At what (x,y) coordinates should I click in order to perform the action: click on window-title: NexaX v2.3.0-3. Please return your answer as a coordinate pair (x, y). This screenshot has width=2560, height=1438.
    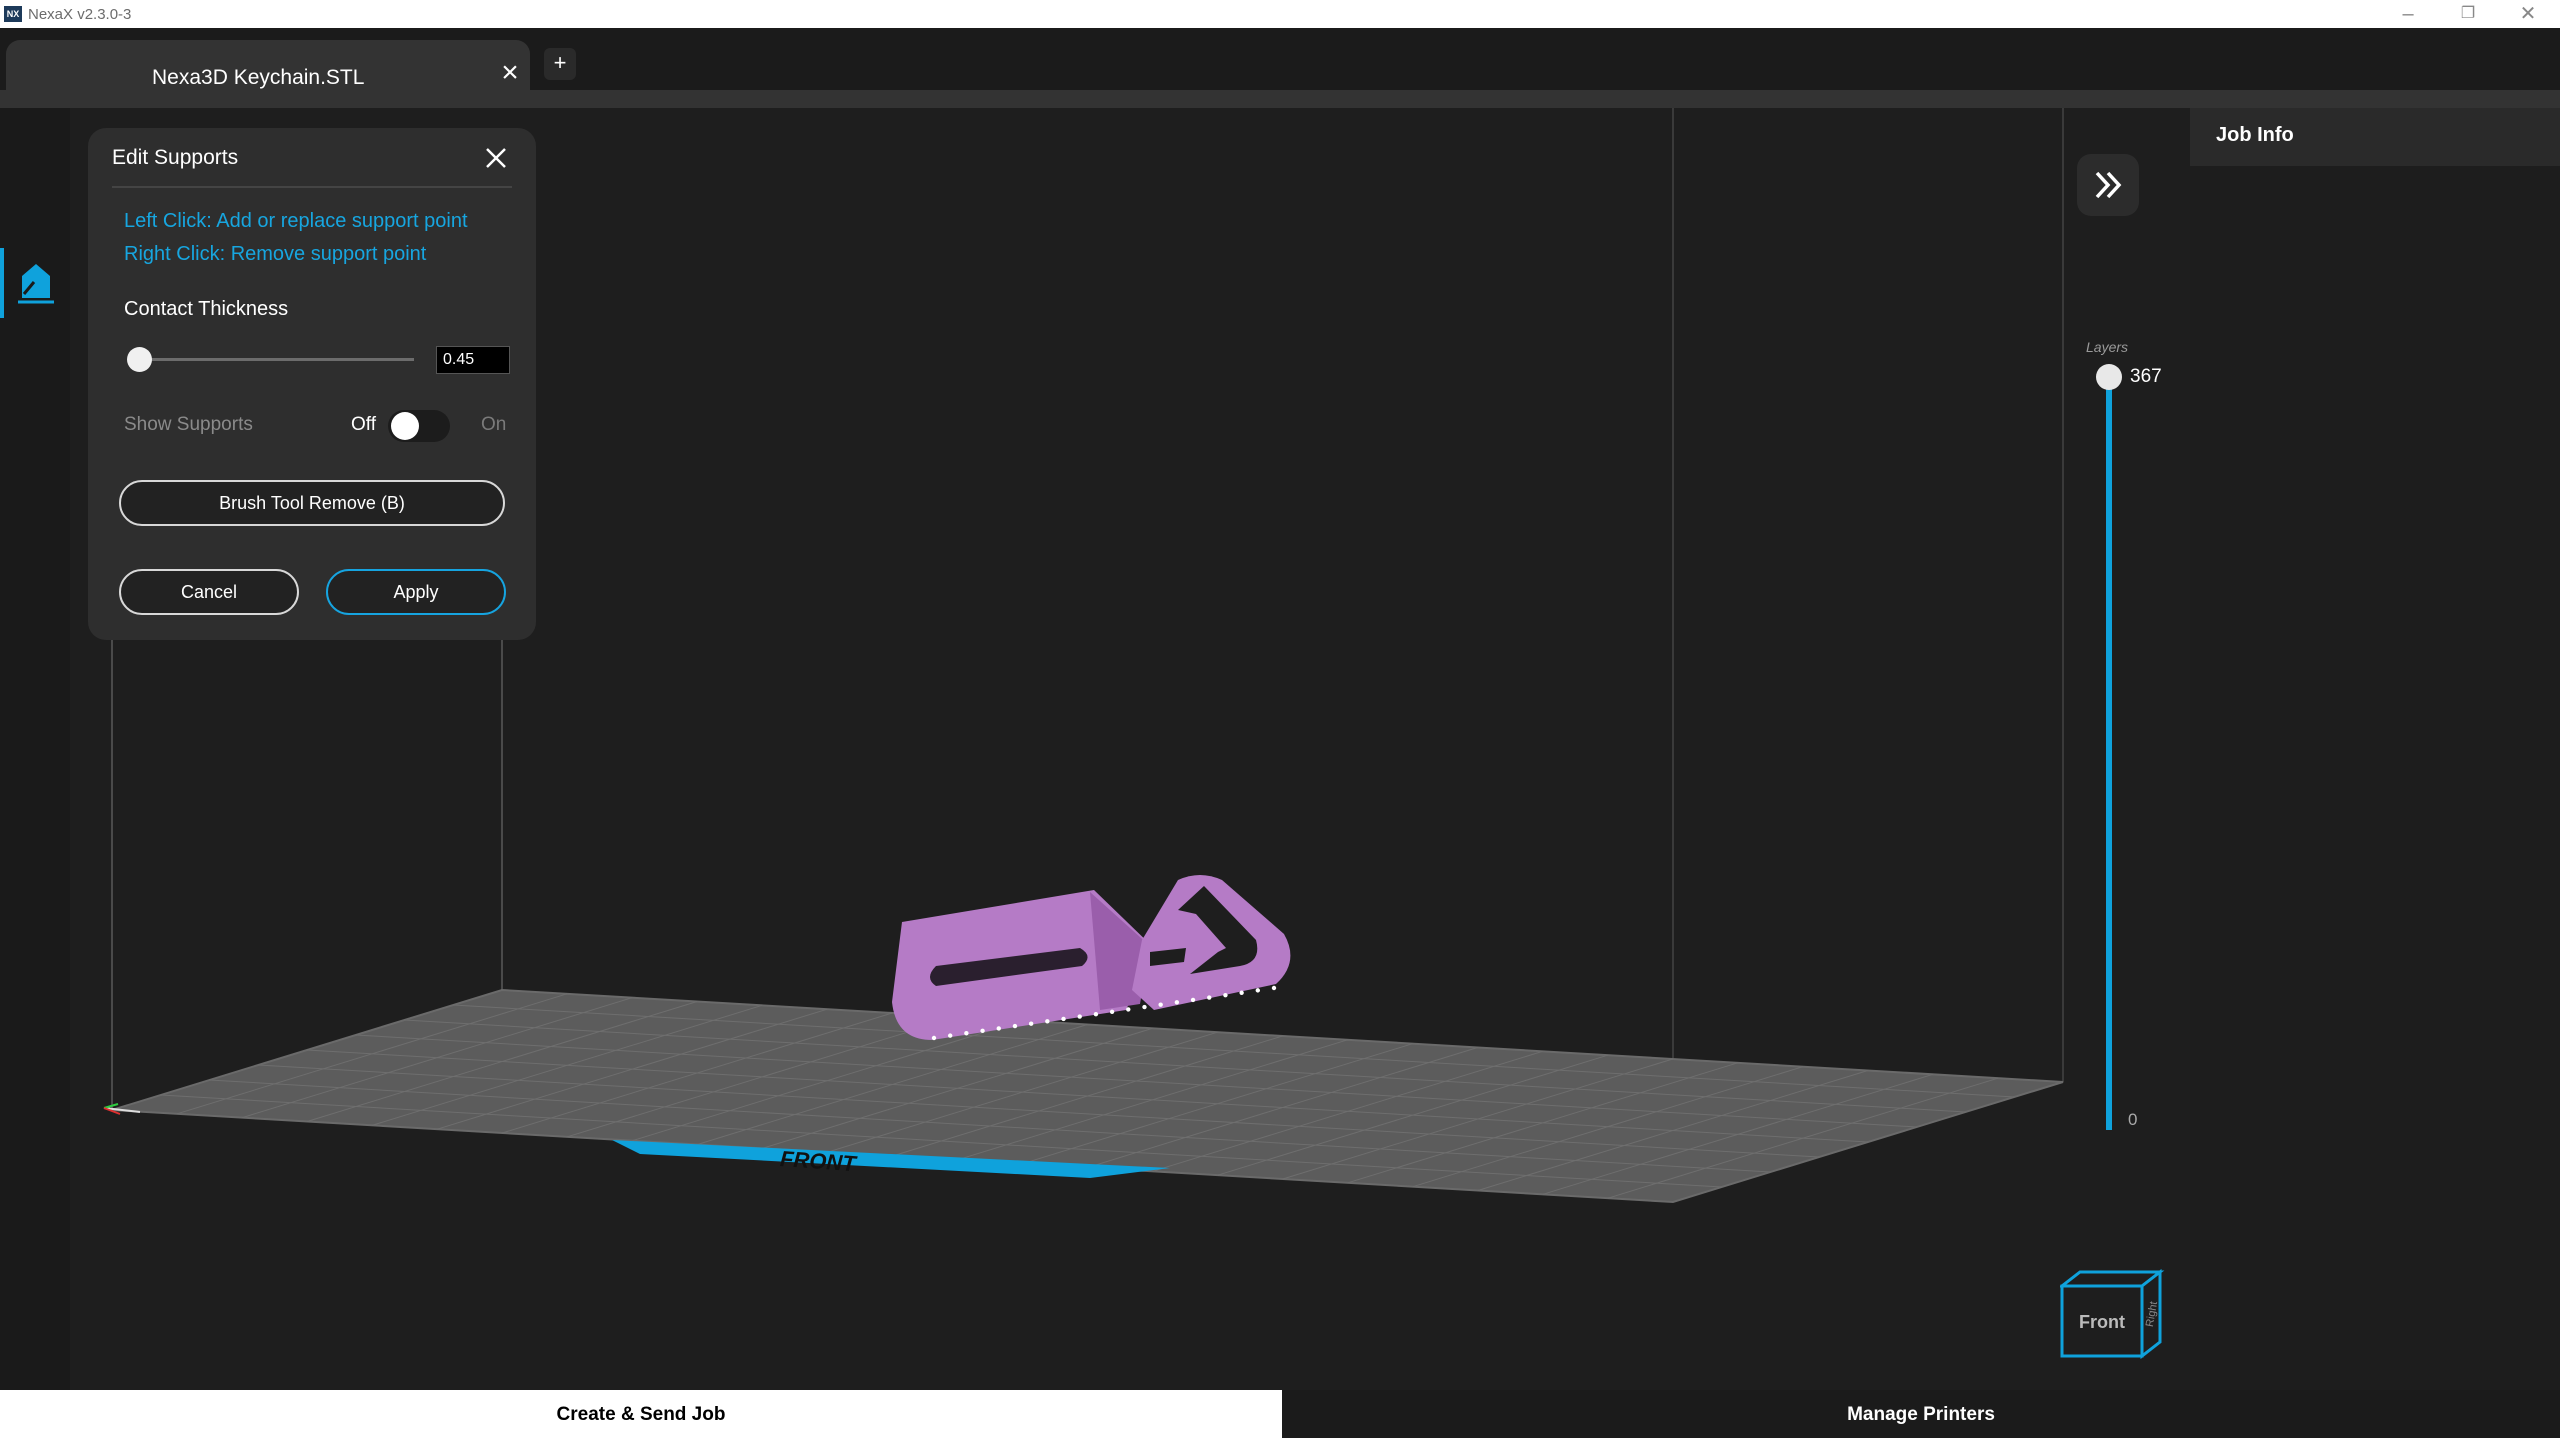
    Looking at the image, I should click on (80, 14).